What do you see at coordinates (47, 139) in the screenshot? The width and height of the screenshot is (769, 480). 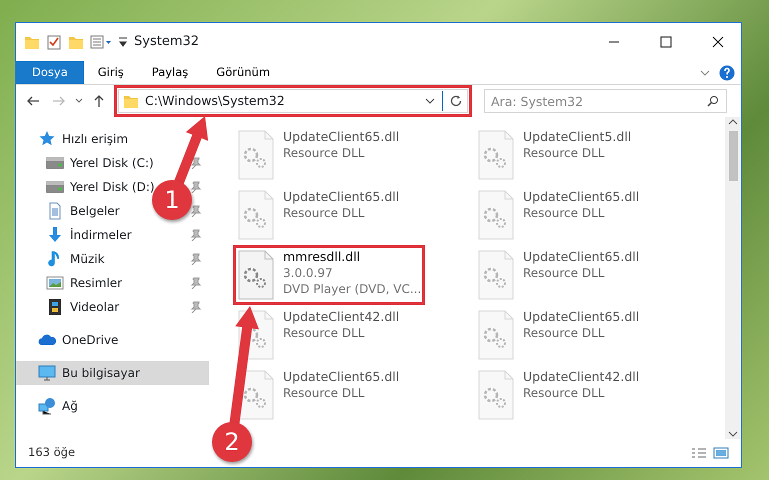 I see `star-icon` at bounding box center [47, 139].